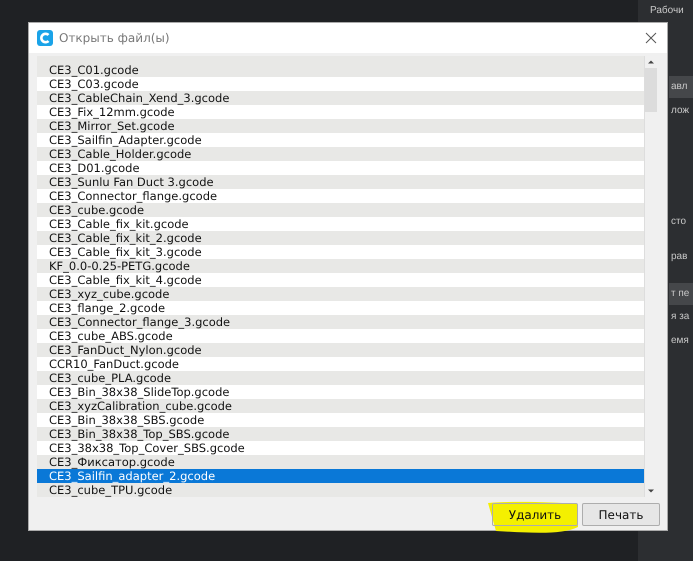 This screenshot has height=561, width=693. What do you see at coordinates (681, 111) in the screenshot?
I see `panel-item: лож` at bounding box center [681, 111].